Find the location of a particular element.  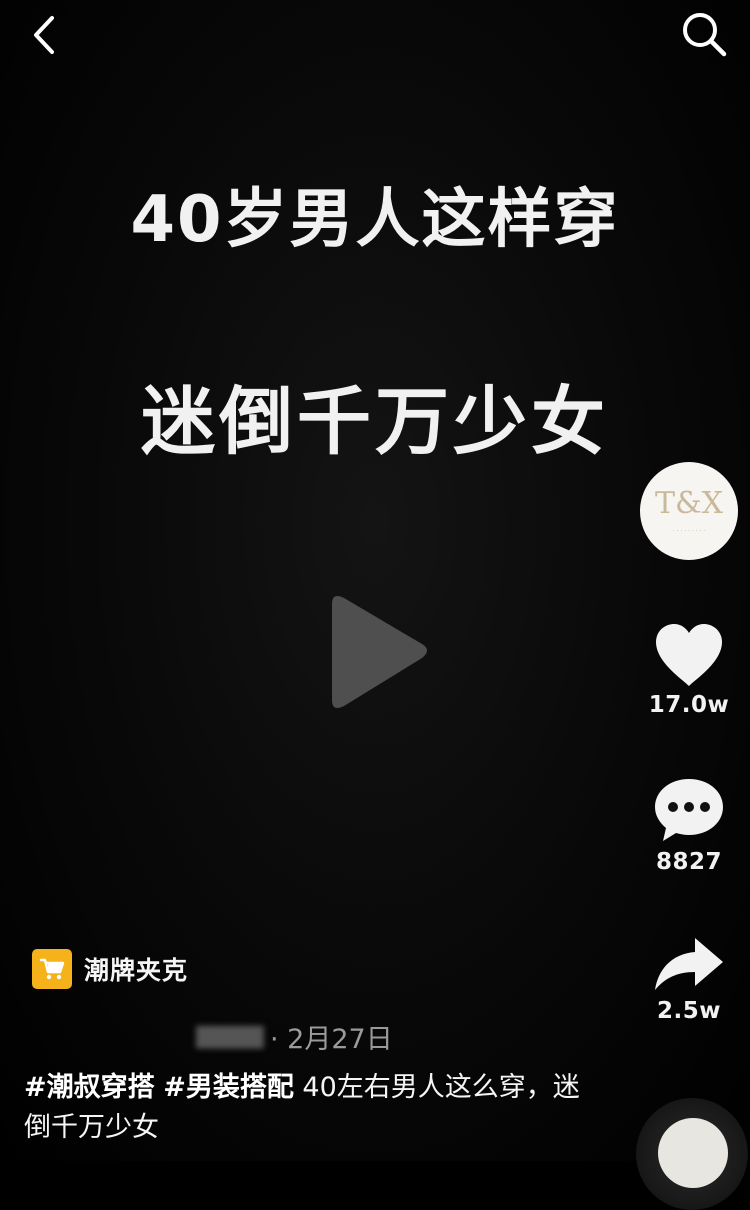

video-overlay-subtitle: 迷倒千万少女 is located at coordinates (375, 422).